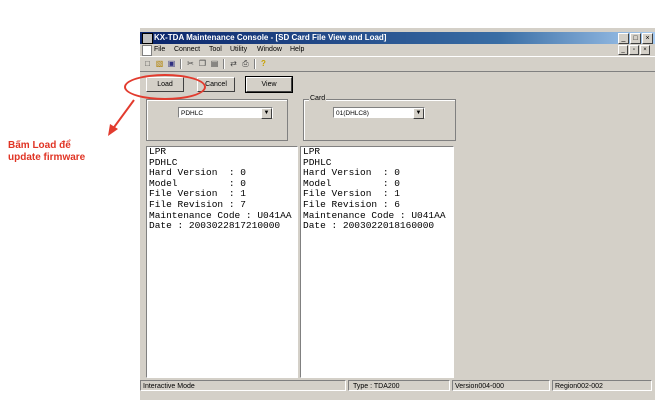 The height and width of the screenshot is (400, 659). I want to click on status-version: Version004-000, so click(501, 385).